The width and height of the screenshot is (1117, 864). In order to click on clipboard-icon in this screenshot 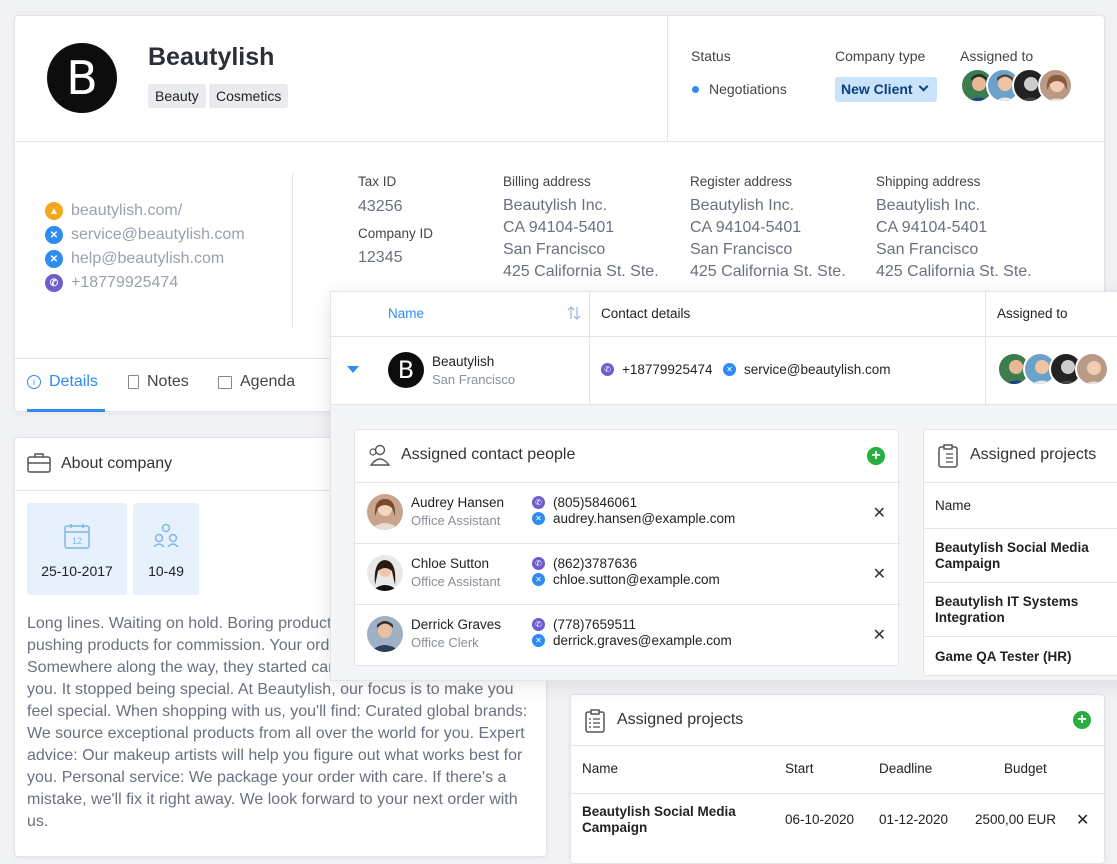, I will do `click(595, 721)`.